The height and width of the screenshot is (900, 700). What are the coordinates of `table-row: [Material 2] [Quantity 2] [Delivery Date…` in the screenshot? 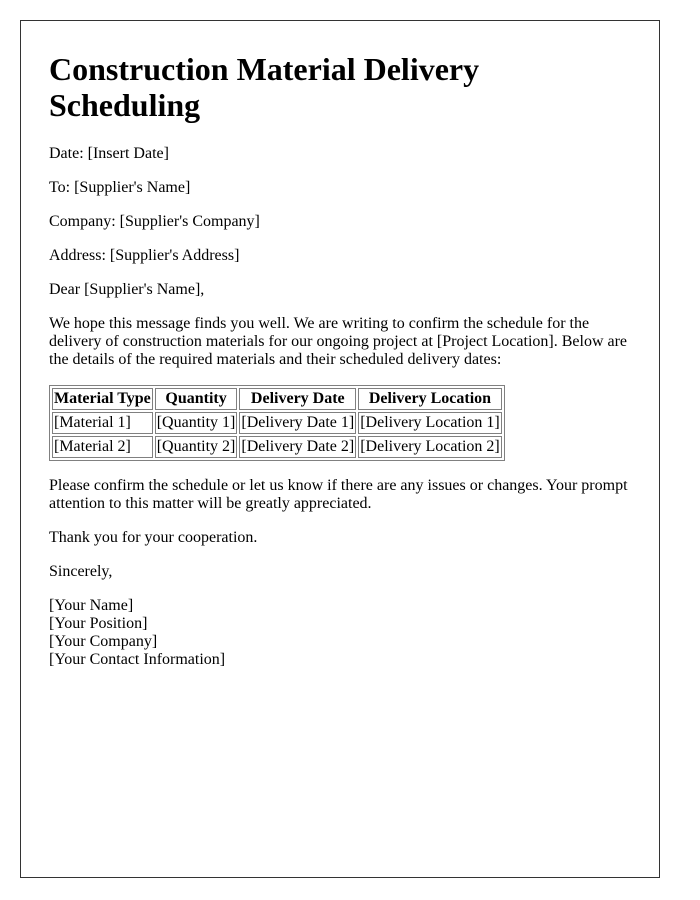 It's located at (277, 447).